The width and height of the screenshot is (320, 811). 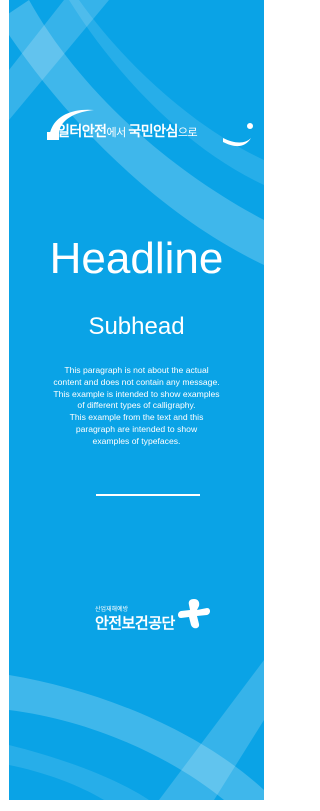 What do you see at coordinates (250, 126) in the screenshot?
I see `slogan-dot` at bounding box center [250, 126].